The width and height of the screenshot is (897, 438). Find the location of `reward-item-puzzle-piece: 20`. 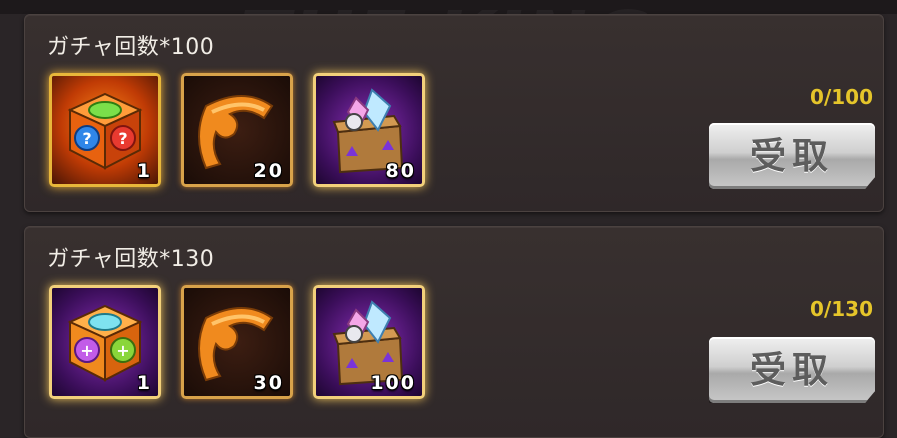

reward-item-puzzle-piece: 20 is located at coordinates (237, 130).